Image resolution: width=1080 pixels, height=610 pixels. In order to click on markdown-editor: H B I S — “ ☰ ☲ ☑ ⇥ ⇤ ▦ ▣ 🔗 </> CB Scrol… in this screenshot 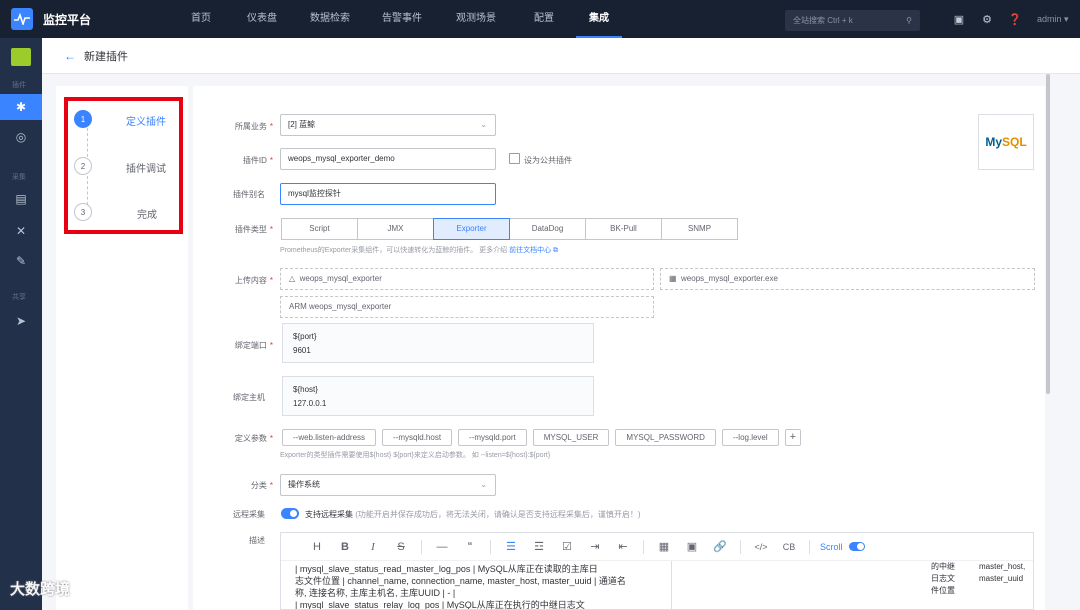, I will do `click(657, 571)`.